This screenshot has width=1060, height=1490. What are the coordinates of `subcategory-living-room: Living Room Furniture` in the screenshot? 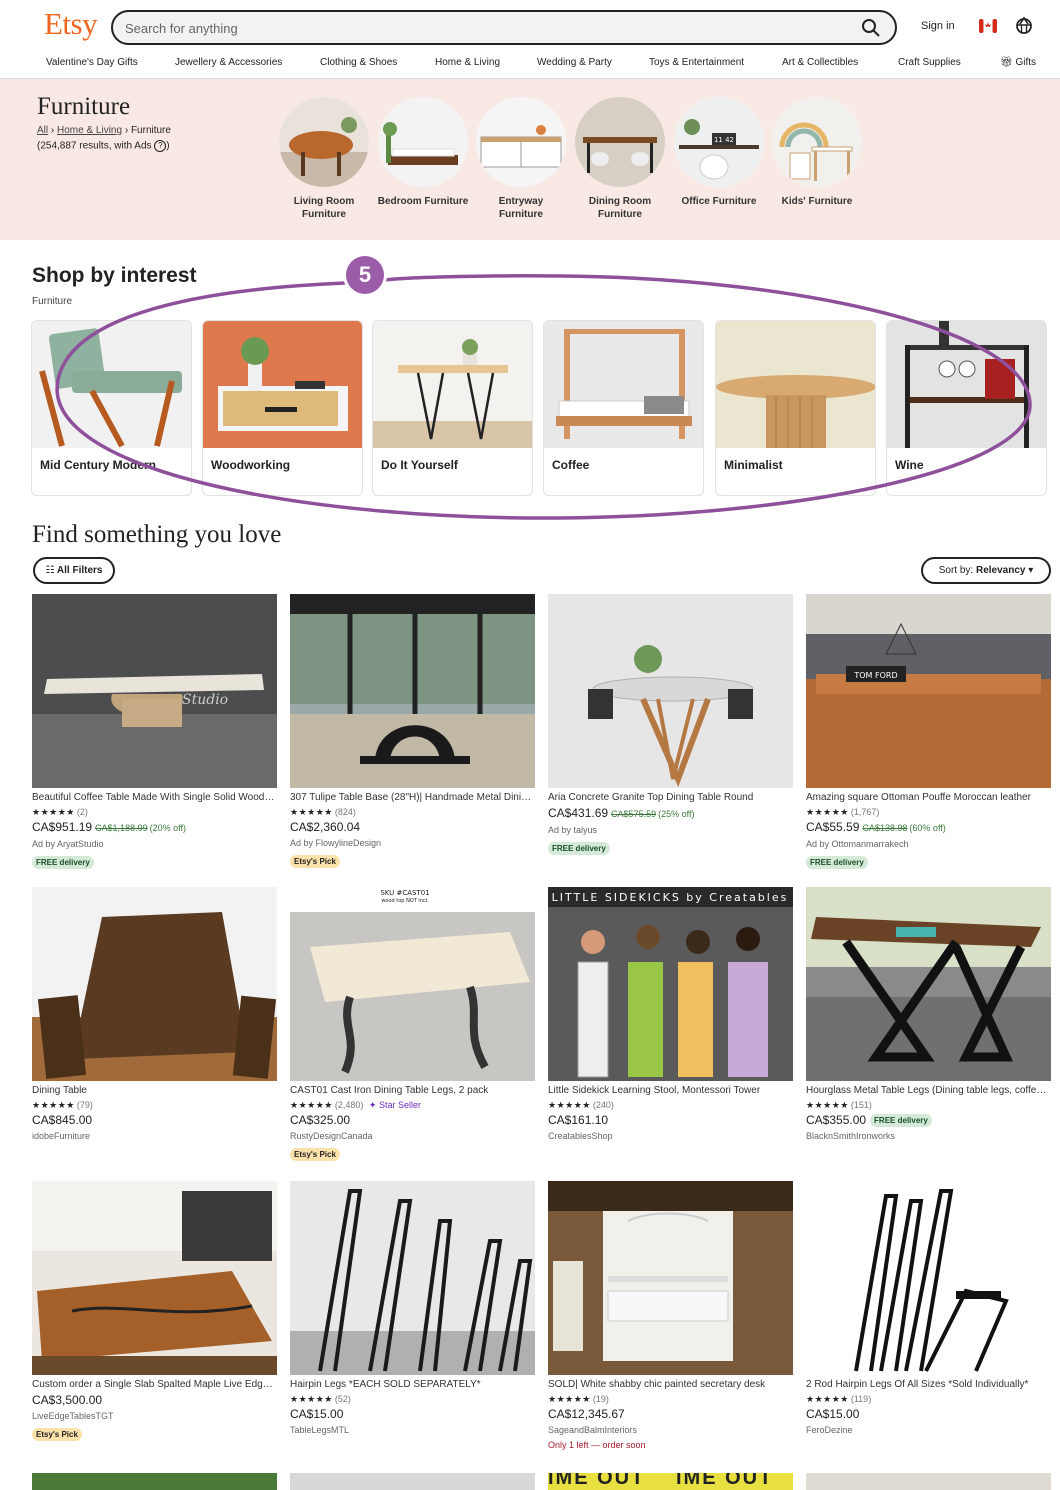 It's located at (324, 159).